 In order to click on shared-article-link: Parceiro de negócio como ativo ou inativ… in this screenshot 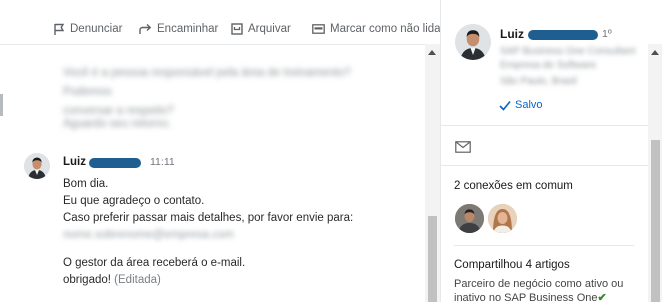, I will do `click(546, 291)`.